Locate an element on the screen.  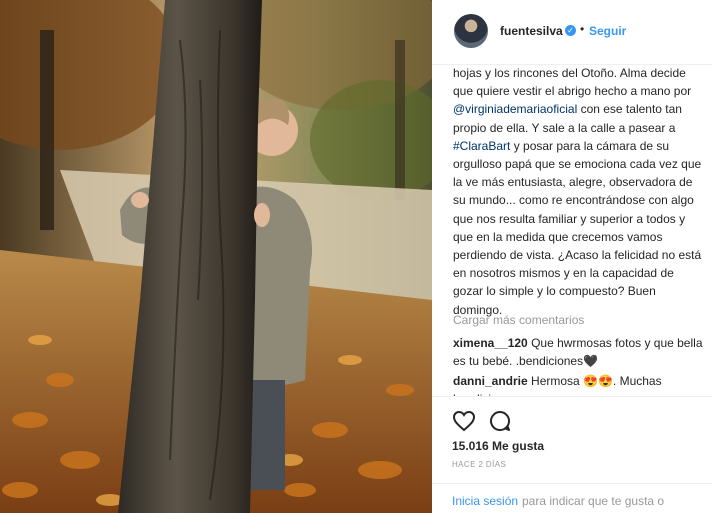
load-more-comments-button: Cargar más comentarios is located at coordinates (518, 320).